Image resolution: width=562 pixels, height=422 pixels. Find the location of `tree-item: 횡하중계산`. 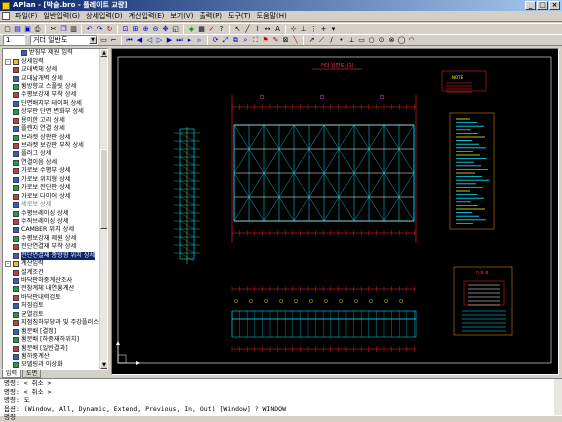

tree-item: 횡하중계산 is located at coordinates (55, 357).